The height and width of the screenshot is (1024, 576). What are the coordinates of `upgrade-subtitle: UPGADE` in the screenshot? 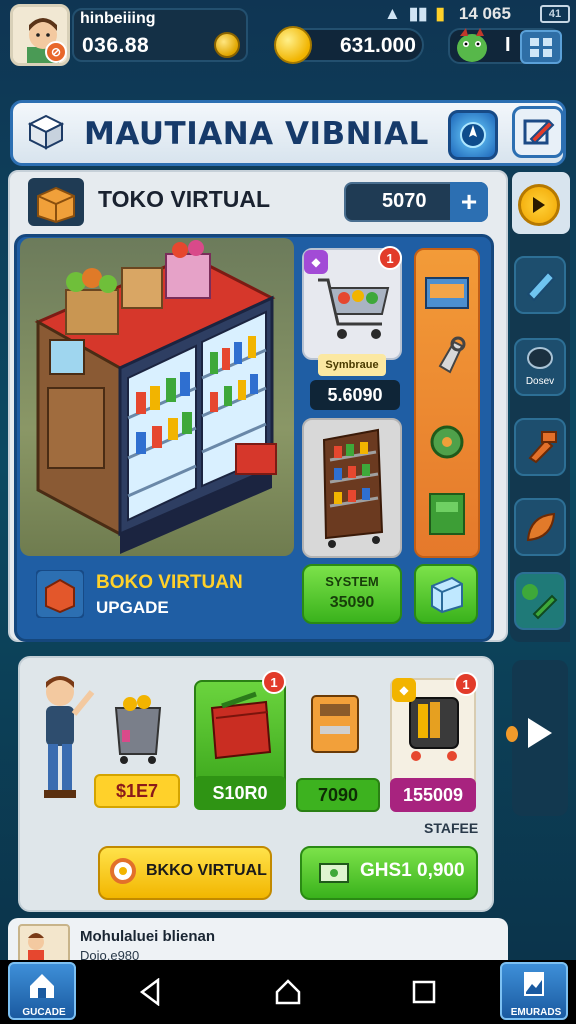 It's located at (132, 607).